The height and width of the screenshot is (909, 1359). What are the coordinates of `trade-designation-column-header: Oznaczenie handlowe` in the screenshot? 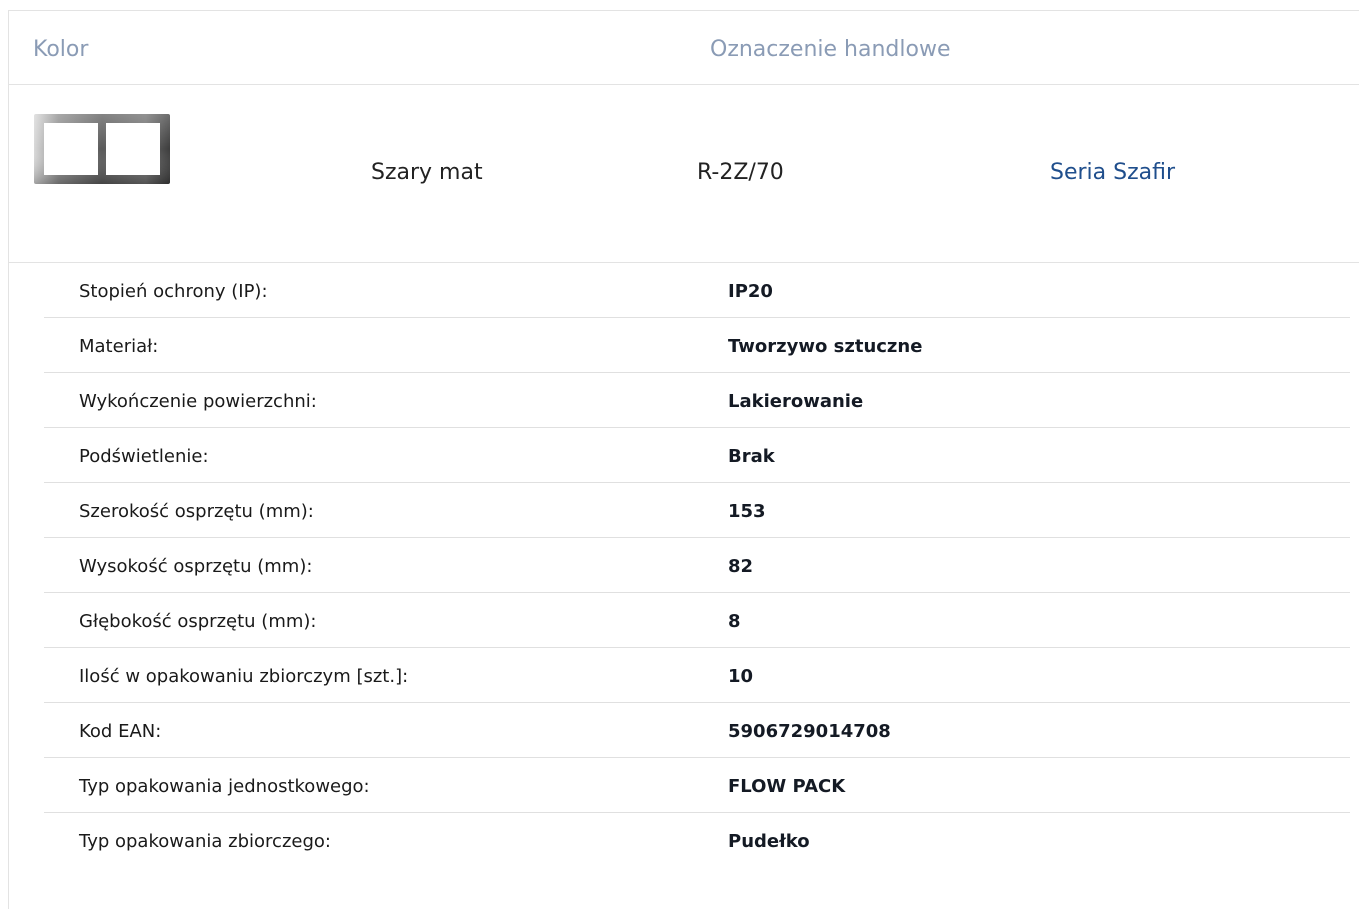 It's located at (830, 49).